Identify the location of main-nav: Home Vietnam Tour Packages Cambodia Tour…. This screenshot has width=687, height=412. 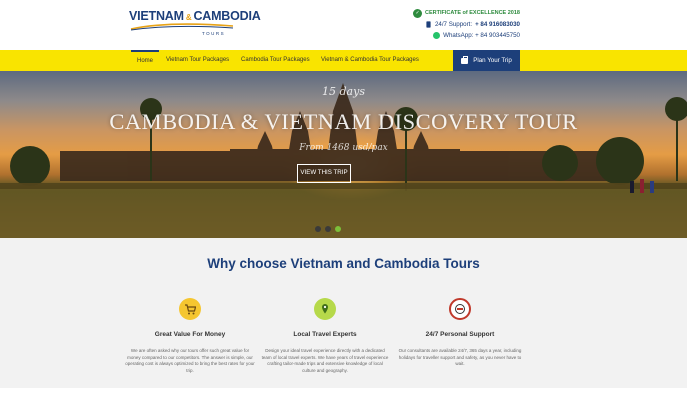
(343, 60).